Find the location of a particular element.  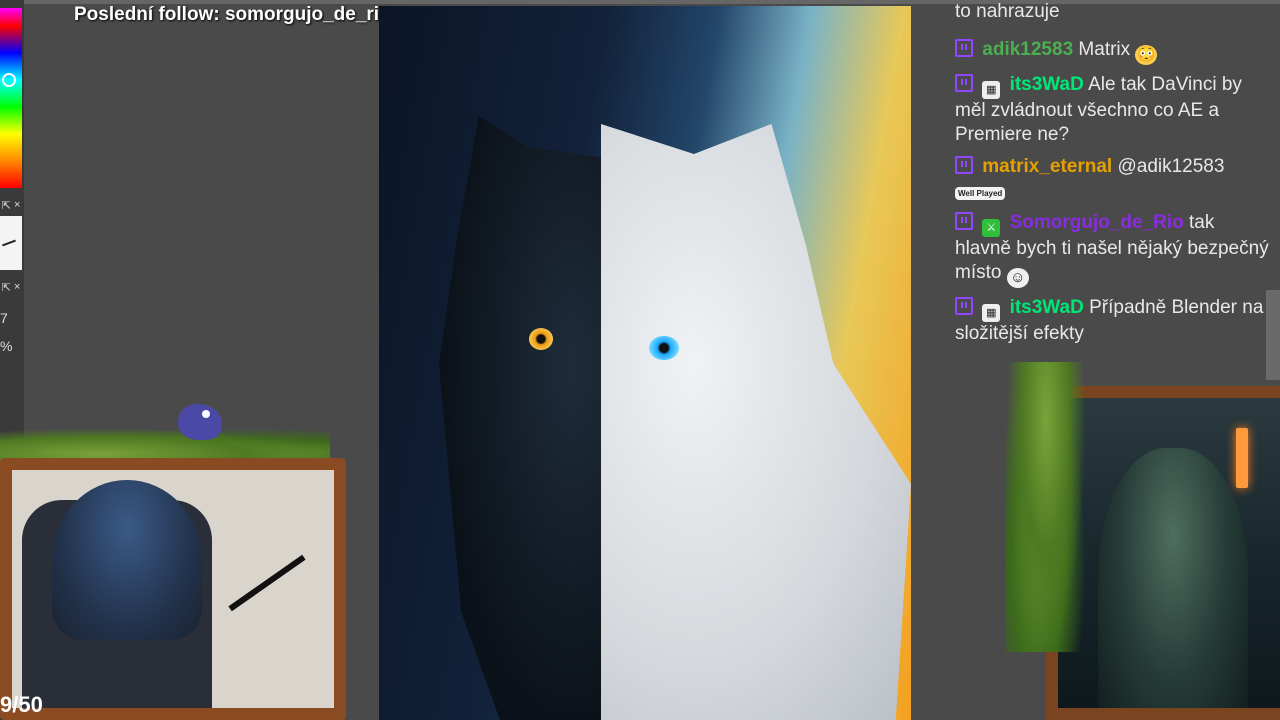

brush-size-value: 7 is located at coordinates (4, 318).